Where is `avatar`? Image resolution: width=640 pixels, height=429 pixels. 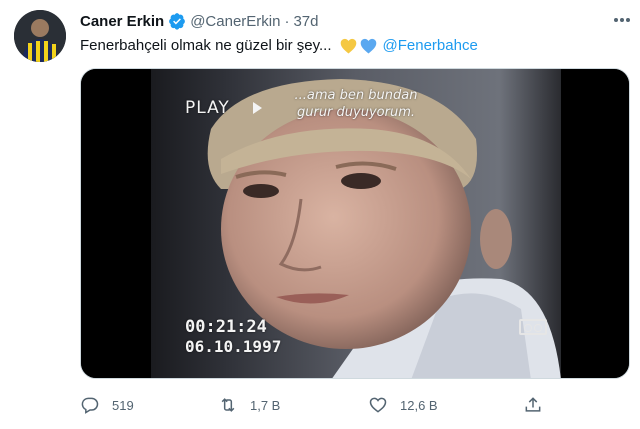 avatar is located at coordinates (40, 36).